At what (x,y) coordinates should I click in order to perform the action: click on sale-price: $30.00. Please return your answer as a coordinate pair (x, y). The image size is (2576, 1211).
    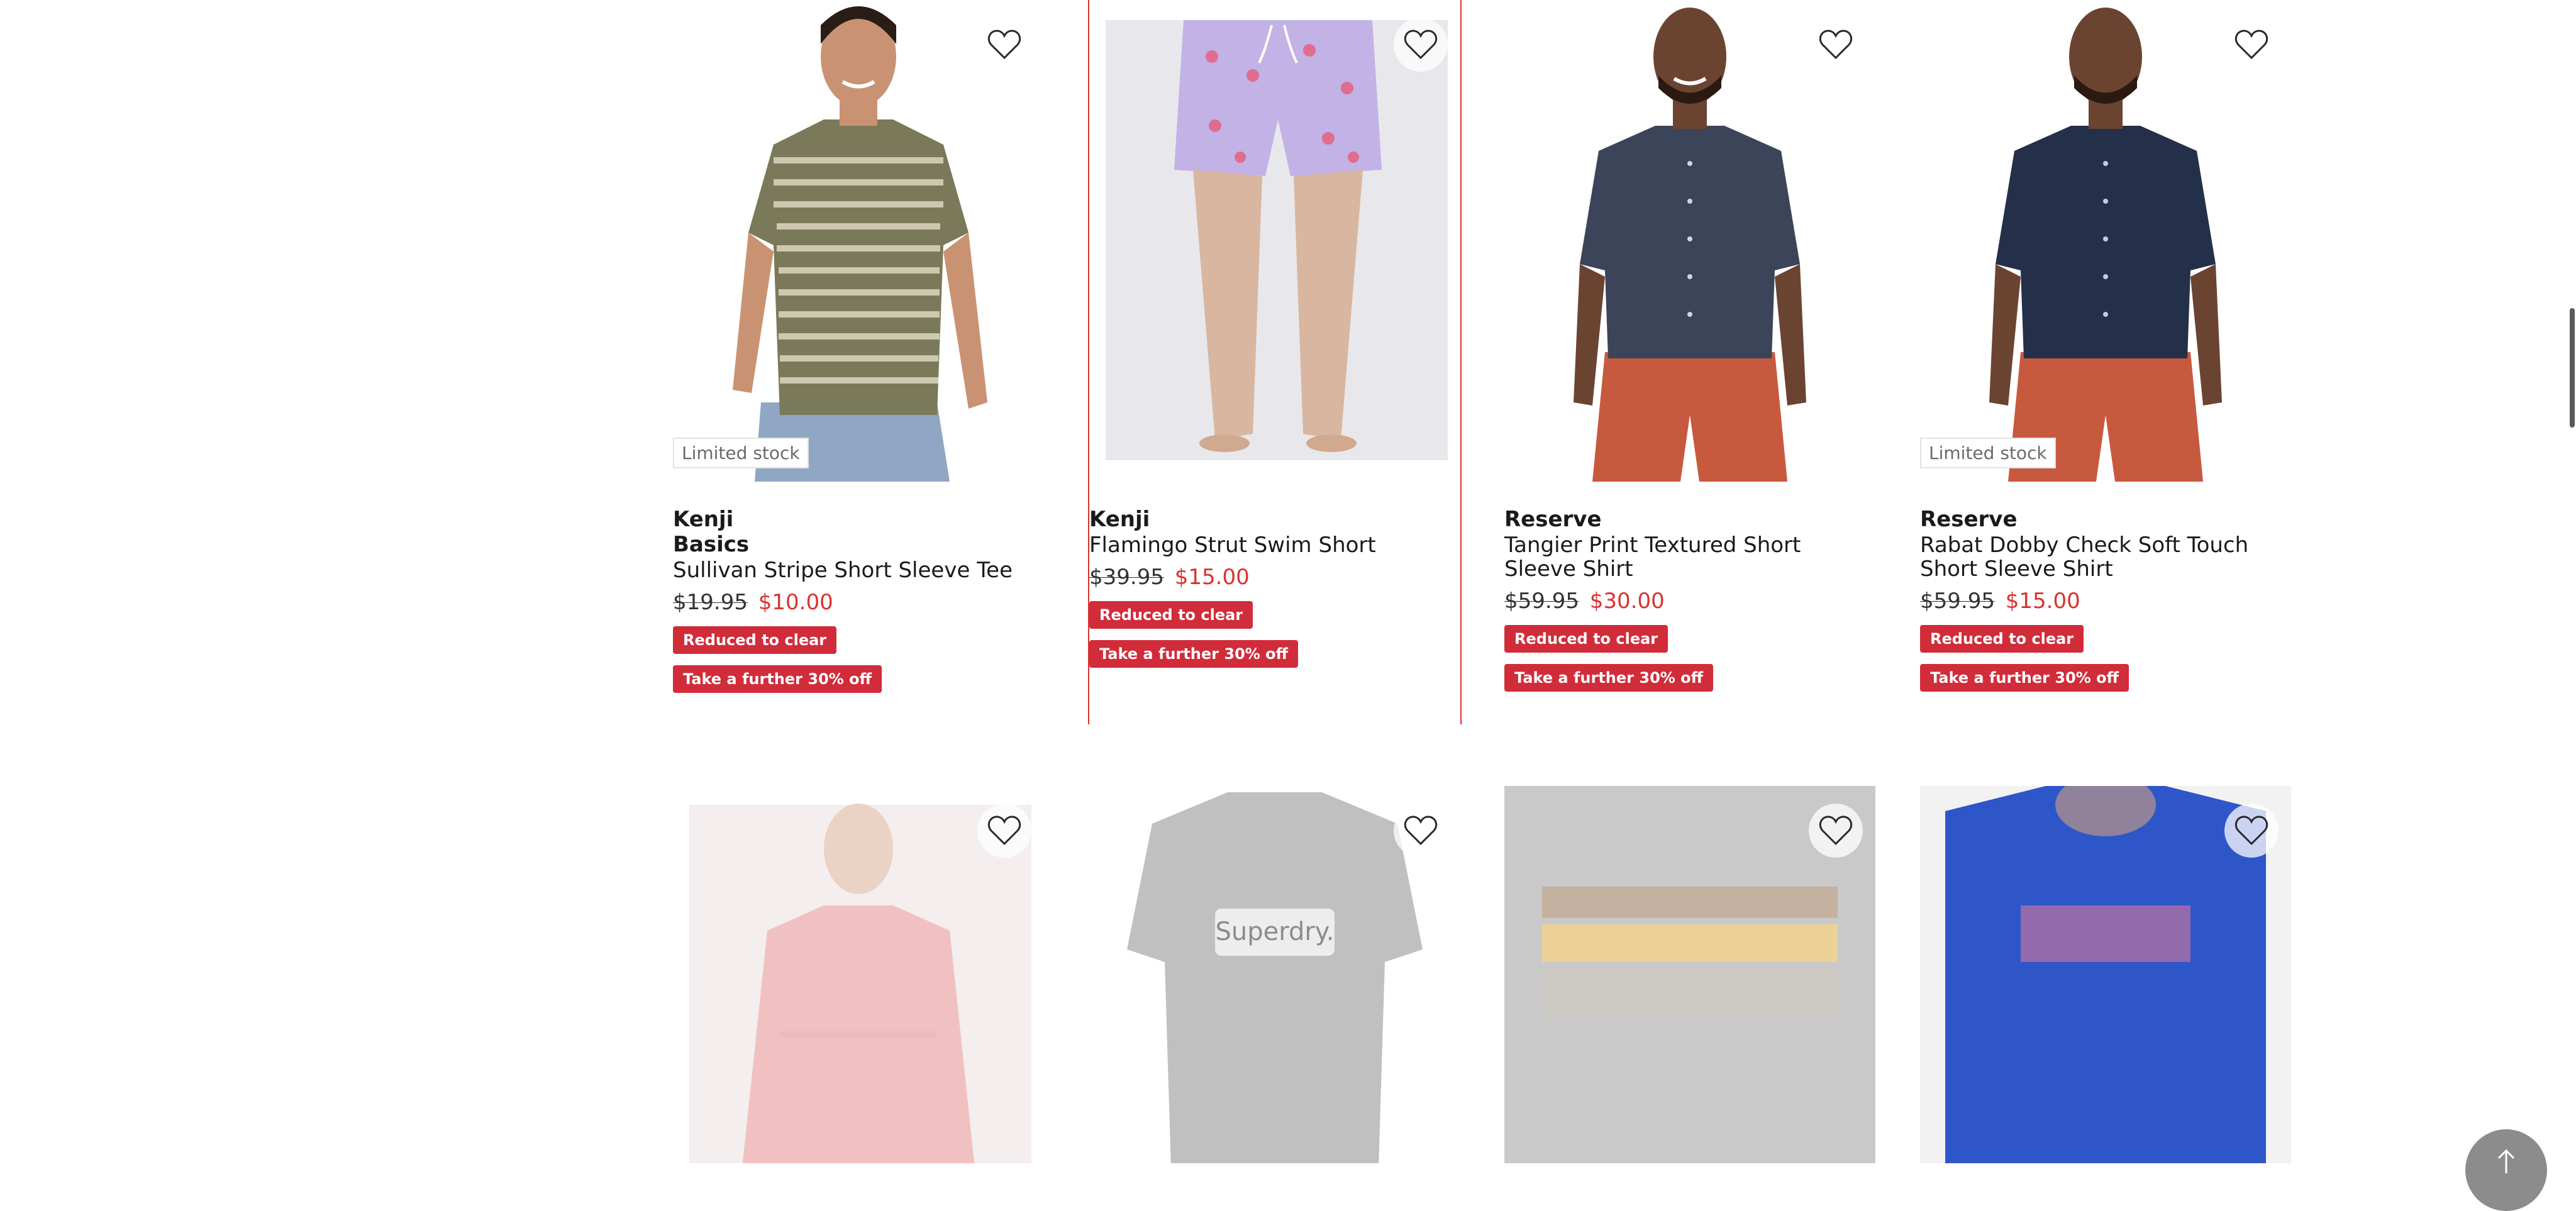
    Looking at the image, I should click on (1627, 601).